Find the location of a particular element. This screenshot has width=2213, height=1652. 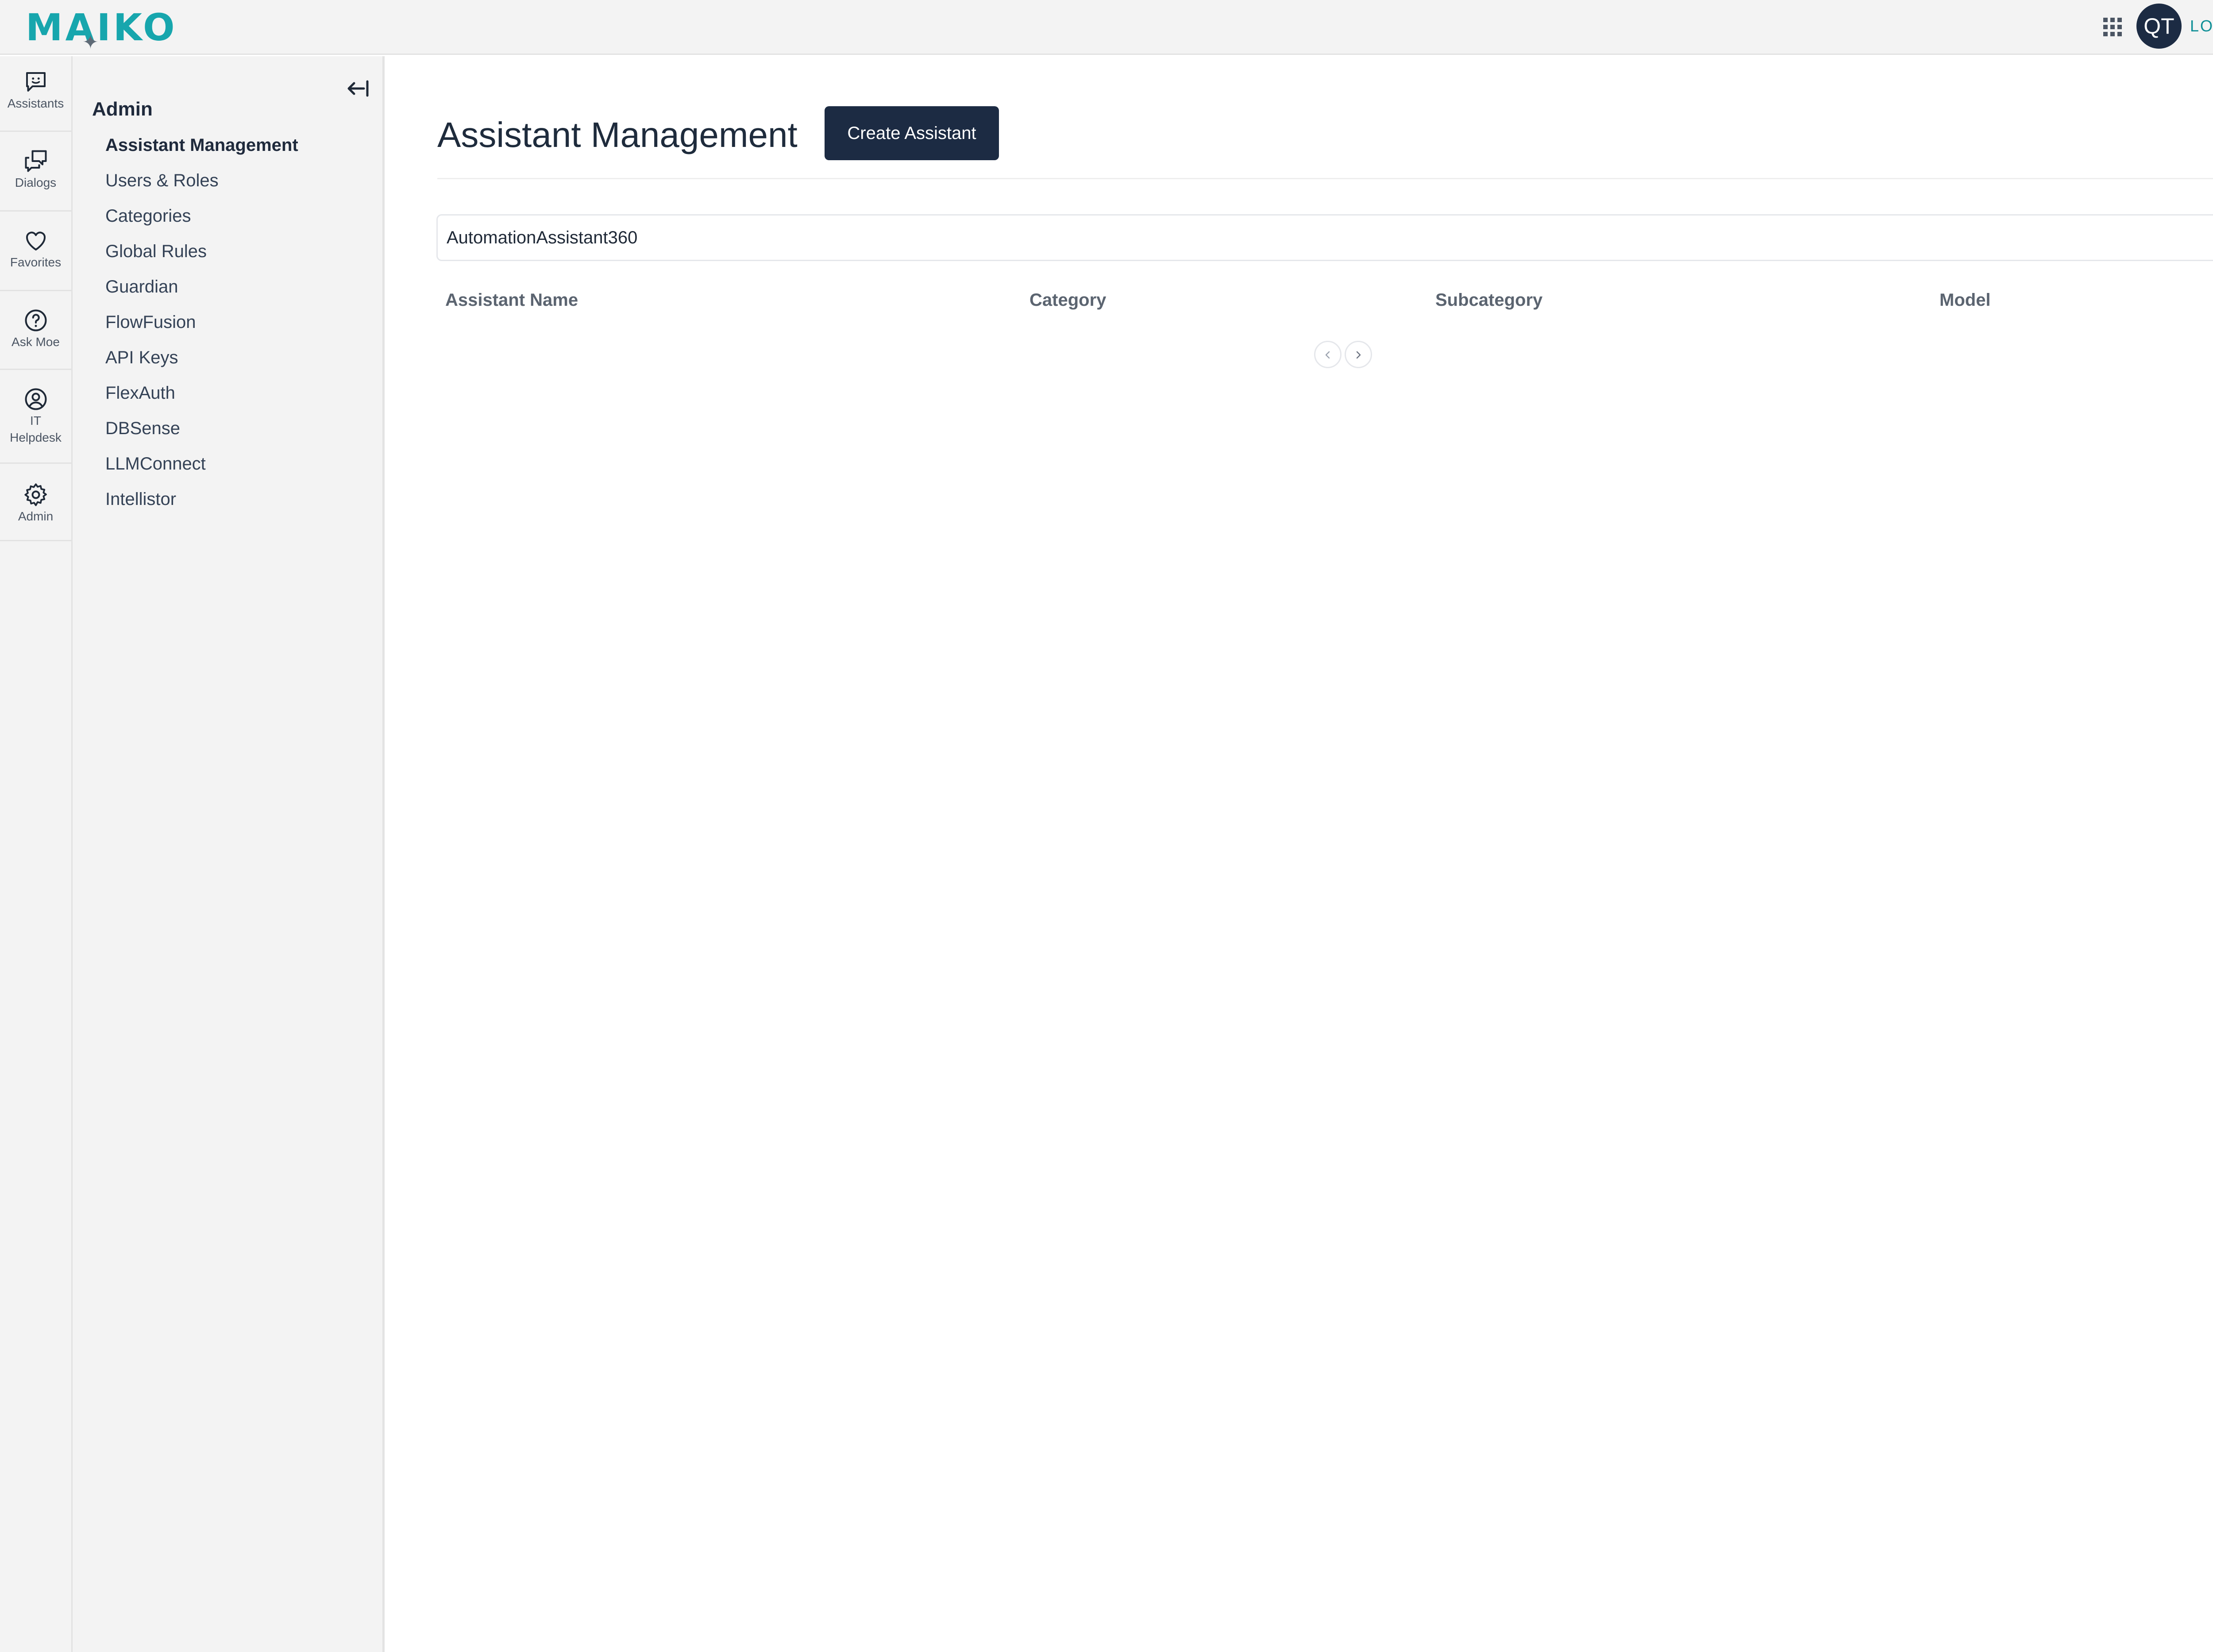

rail-item-admin: Admin is located at coordinates (35, 502).